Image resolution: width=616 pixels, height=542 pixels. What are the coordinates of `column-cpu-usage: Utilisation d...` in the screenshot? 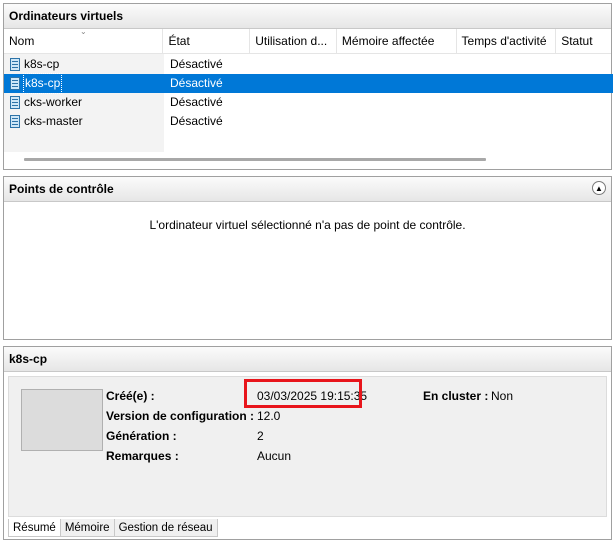 It's located at (293, 41).